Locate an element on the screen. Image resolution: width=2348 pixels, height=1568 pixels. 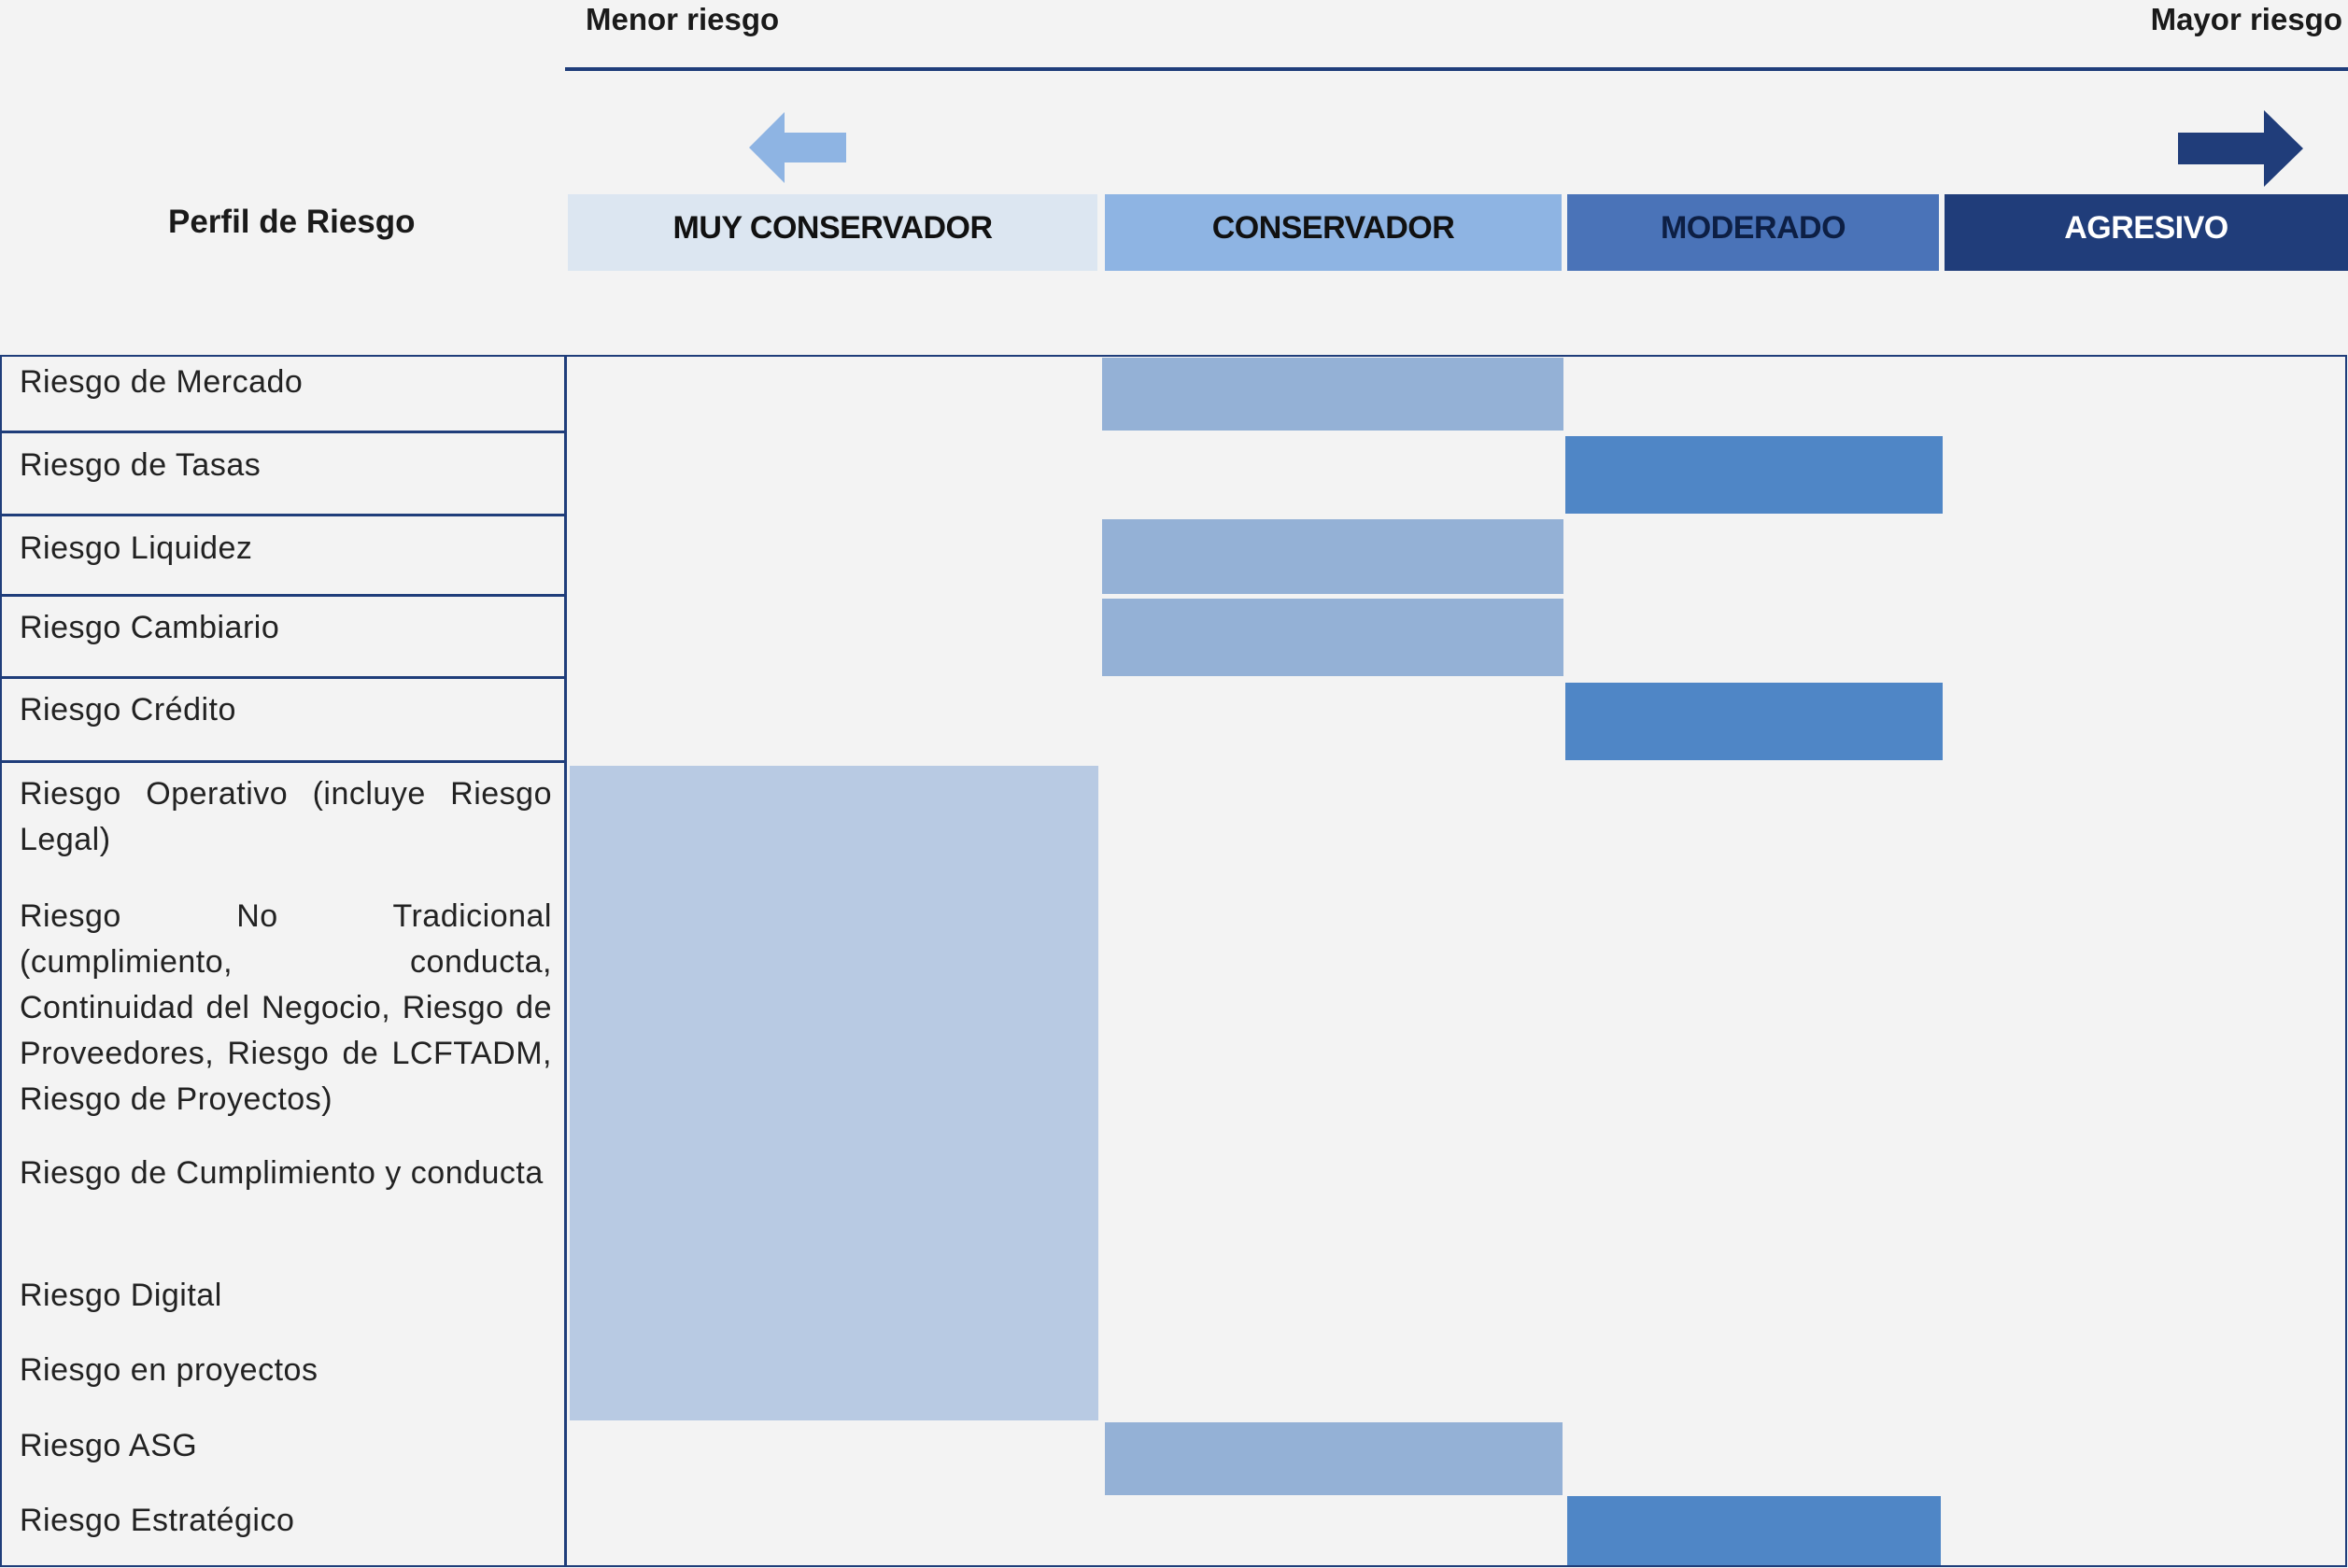
profile-level-agresivo: AGRESIVO is located at coordinates (2146, 232).